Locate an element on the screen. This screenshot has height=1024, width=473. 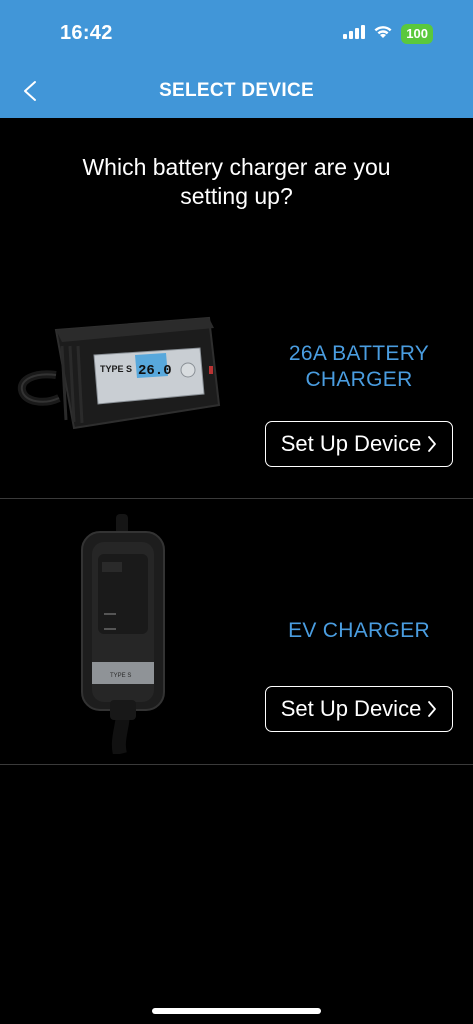
set-up-battery-charger-button: Set Up Device is located at coordinates (359, 444).